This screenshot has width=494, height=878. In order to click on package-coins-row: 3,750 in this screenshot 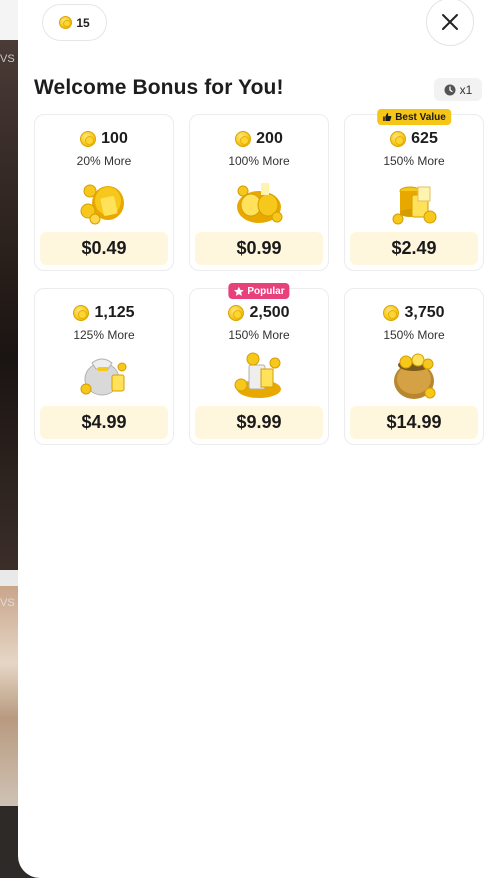, I will do `click(414, 313)`.